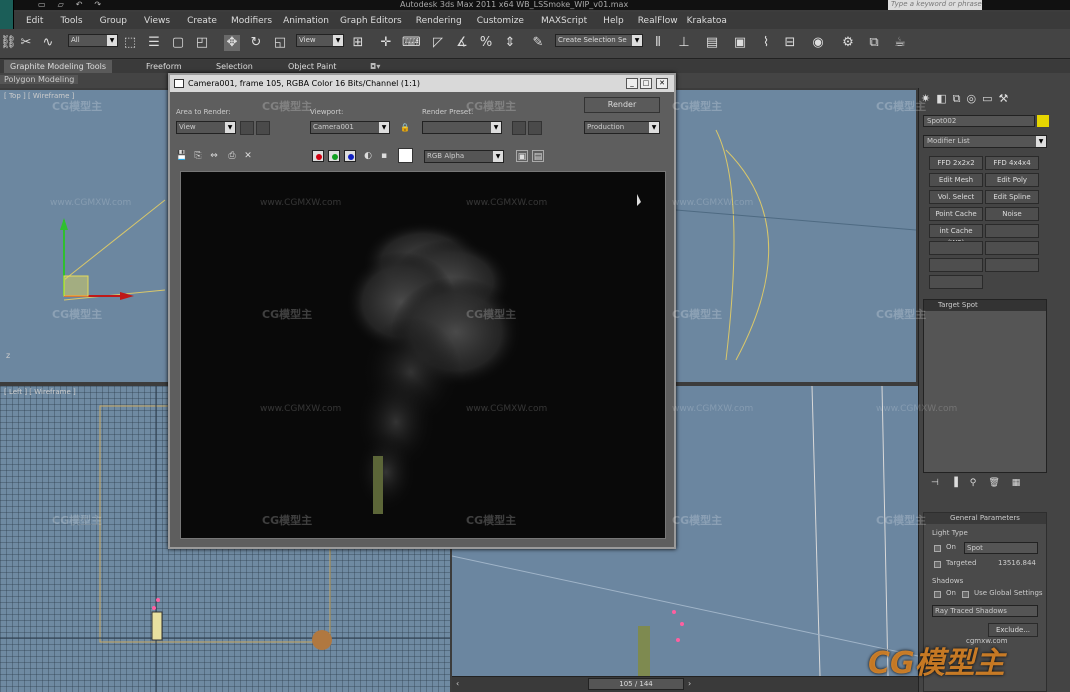 The width and height of the screenshot is (1070, 692). I want to click on green-channel-toggle, so click(334, 156).